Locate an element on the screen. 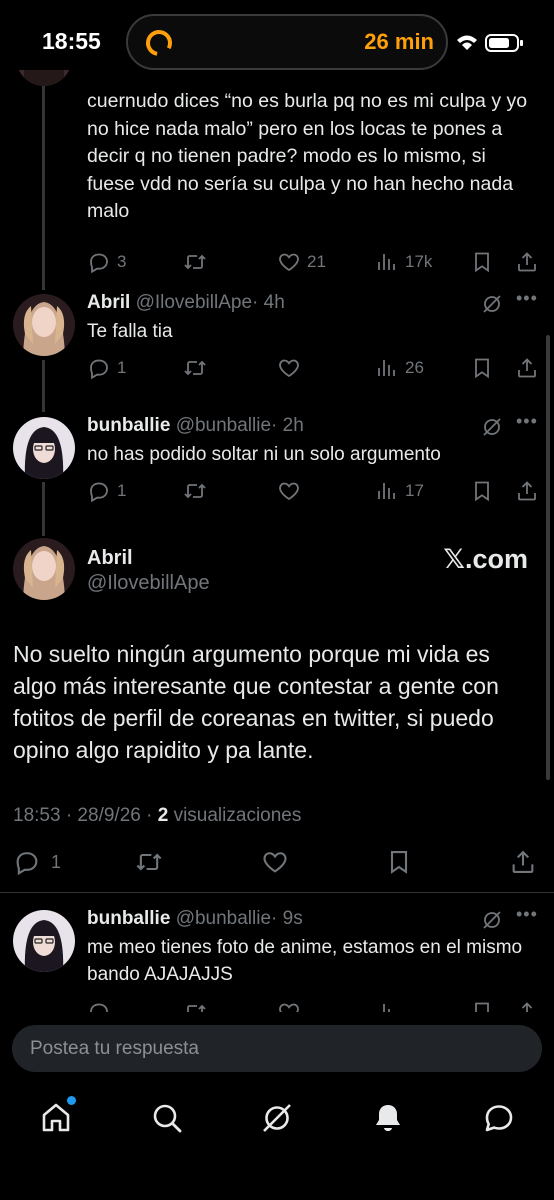  scrollbar is located at coordinates (548, 557).